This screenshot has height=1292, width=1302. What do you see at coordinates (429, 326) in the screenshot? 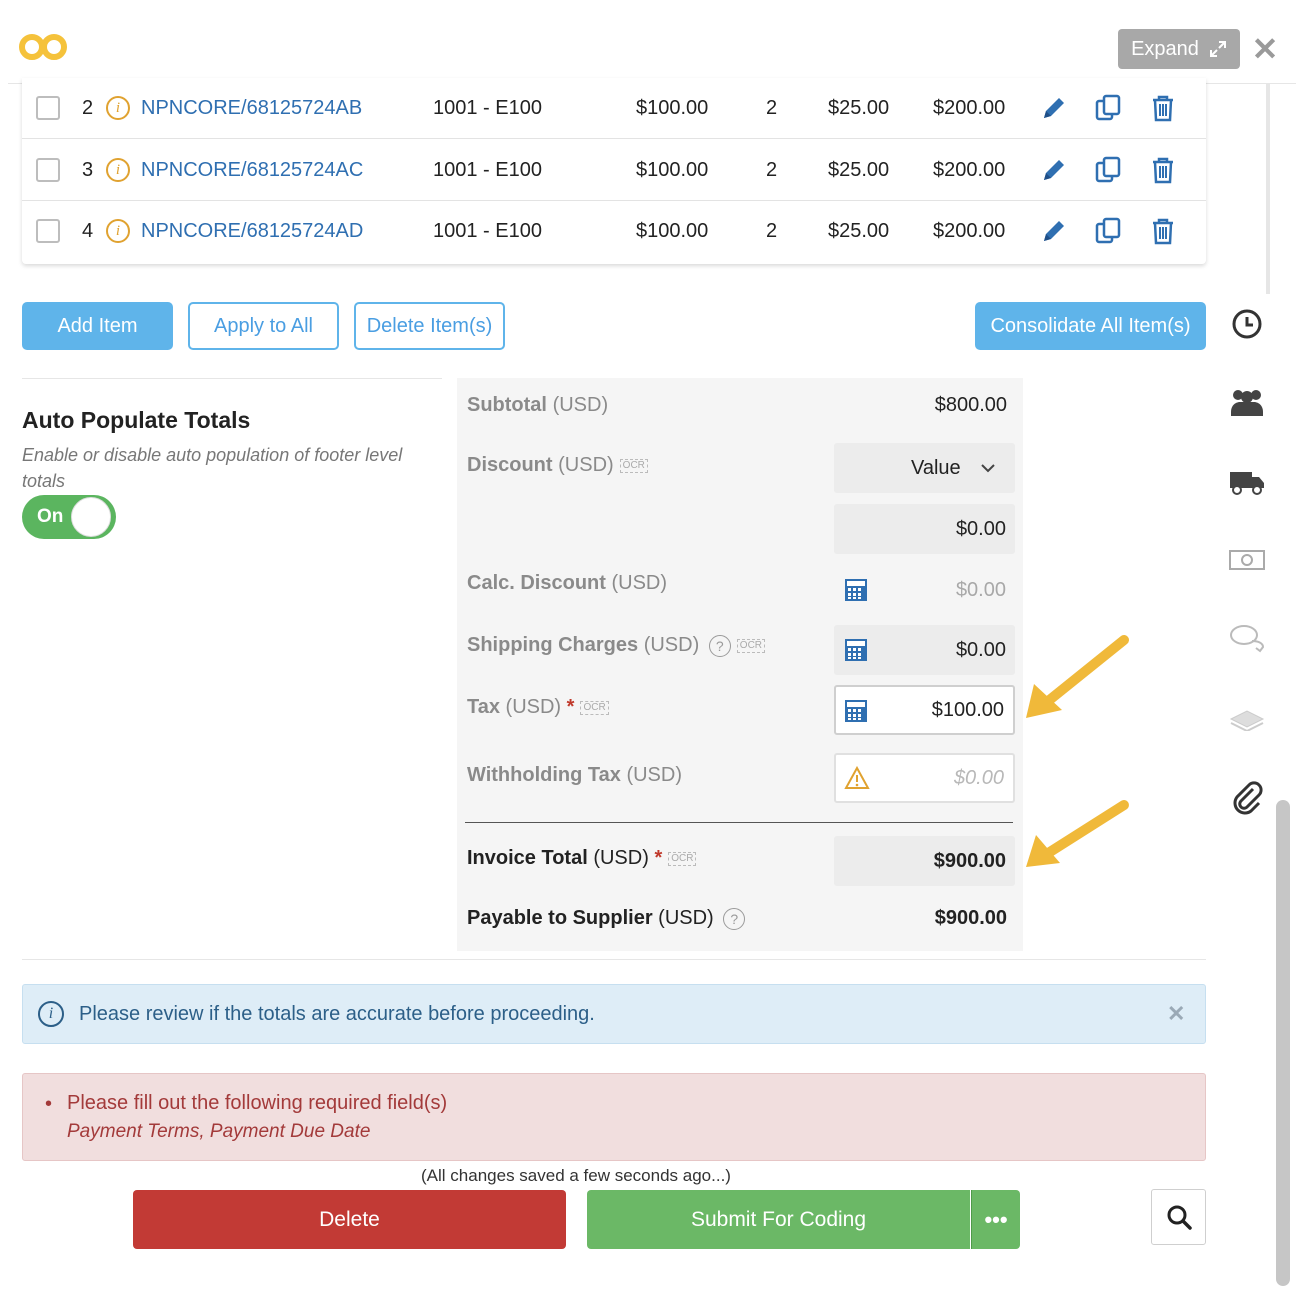
I see `delete-items-button: Delete Item(s)` at bounding box center [429, 326].